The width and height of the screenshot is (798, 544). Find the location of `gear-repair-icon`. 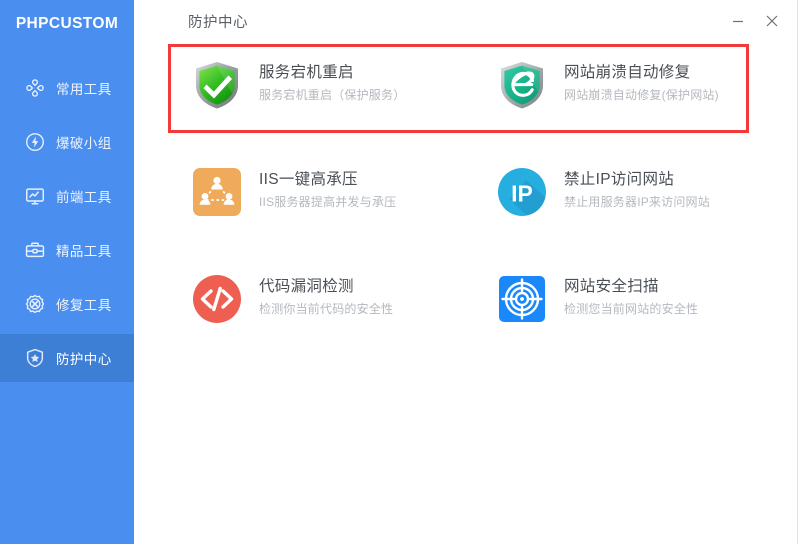

gear-repair-icon is located at coordinates (35, 304).